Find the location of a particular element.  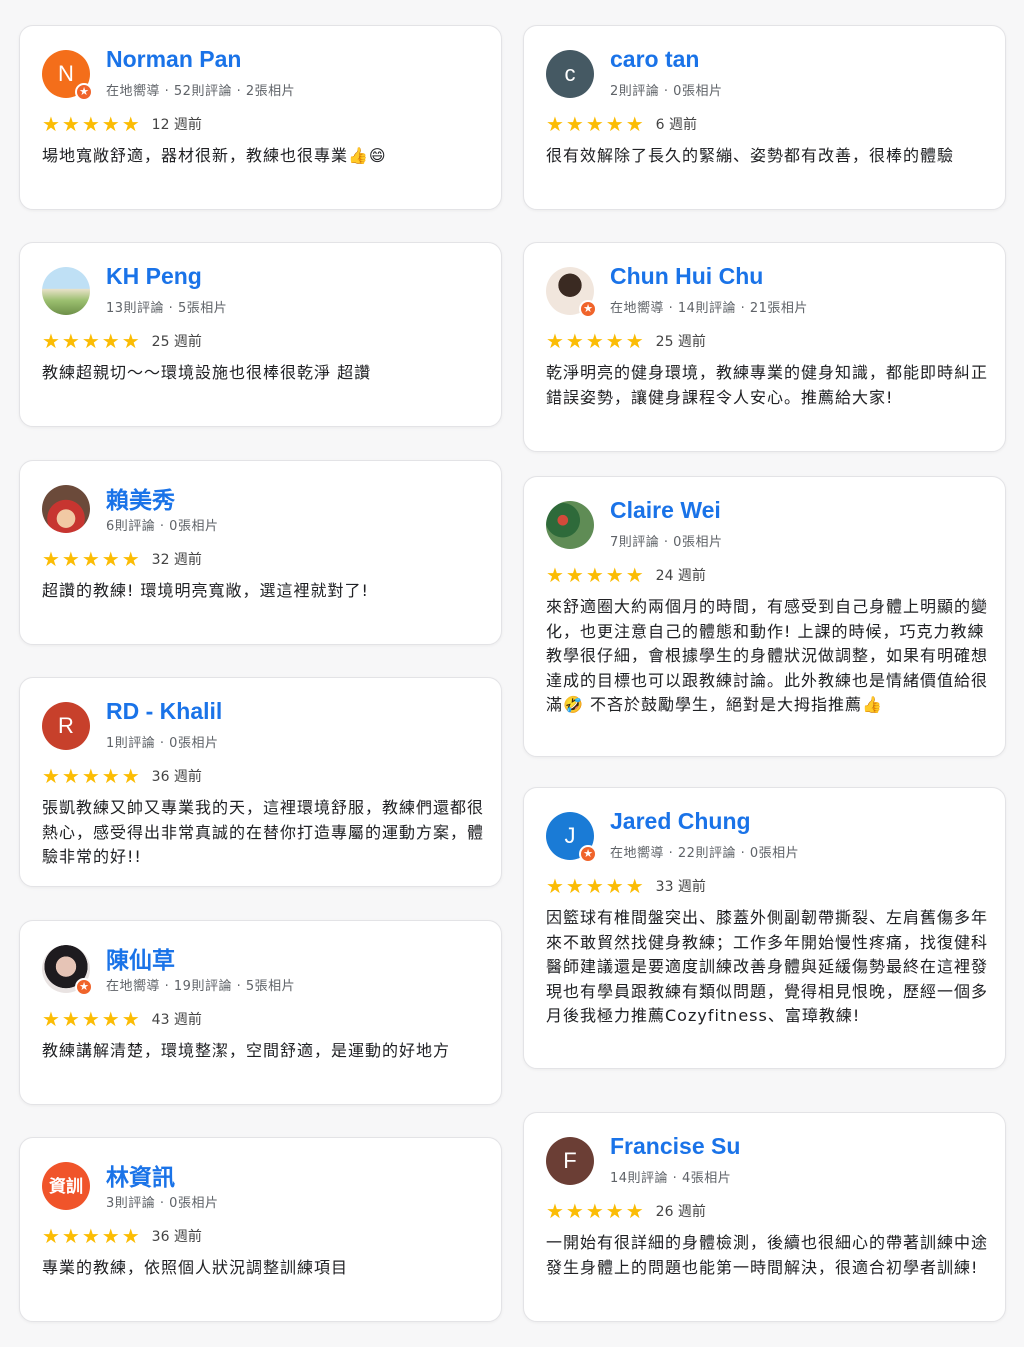

avatar-initial: R is located at coordinates (66, 725).